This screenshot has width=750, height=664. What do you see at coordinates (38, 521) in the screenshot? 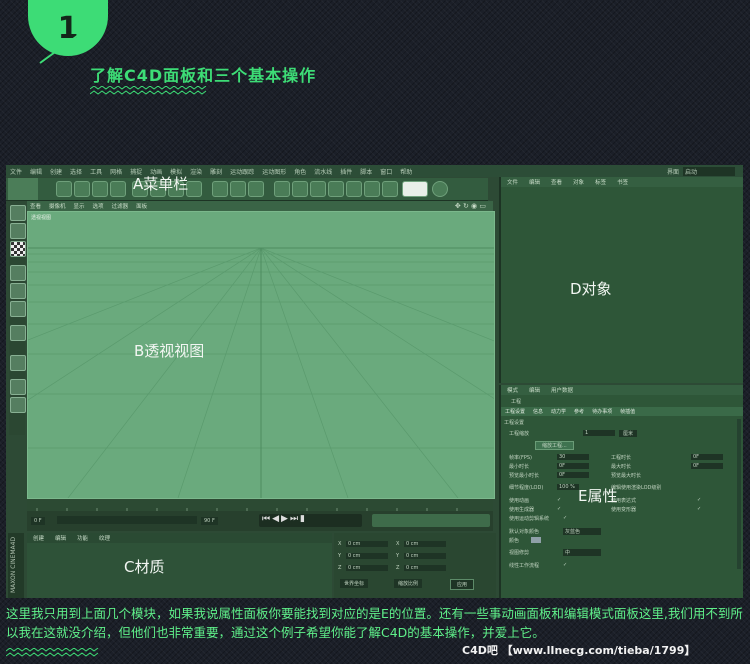
I see `frame-start-field: 0 F` at bounding box center [38, 521].